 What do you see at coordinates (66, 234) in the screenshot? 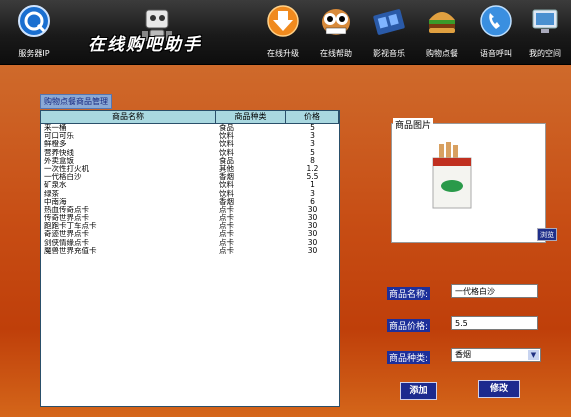
I see `cell-name: 奇迹世界点卡` at bounding box center [66, 234].